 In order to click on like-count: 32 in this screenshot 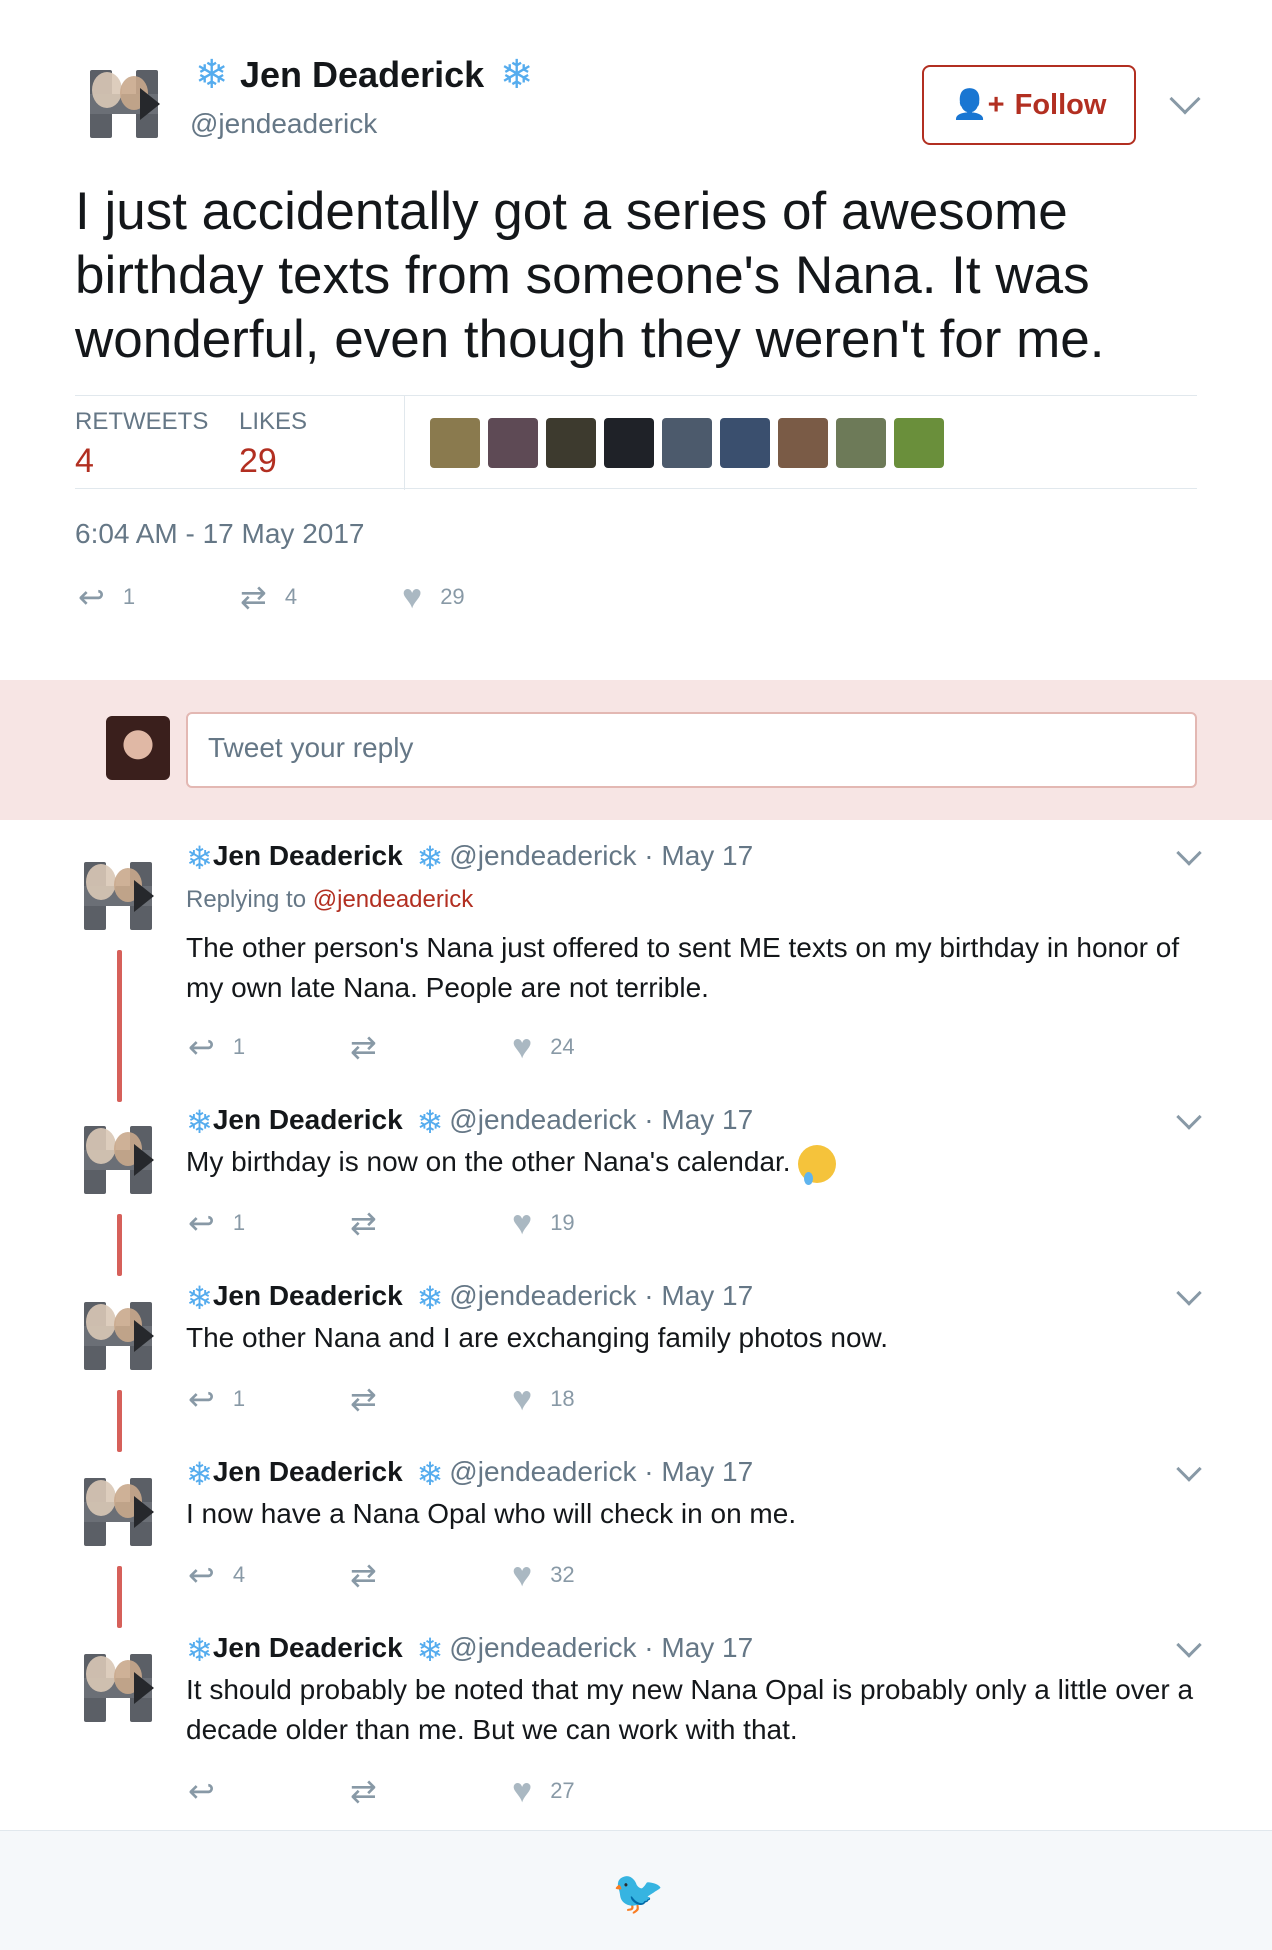, I will do `click(562, 1574)`.